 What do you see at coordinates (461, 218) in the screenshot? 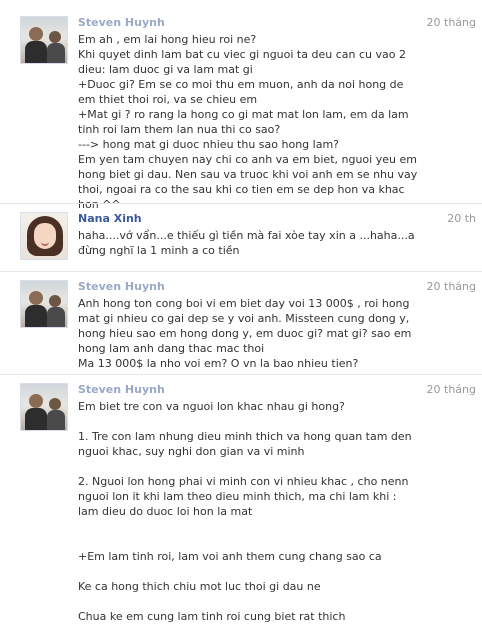
I see `timestamp: 20 th` at bounding box center [461, 218].